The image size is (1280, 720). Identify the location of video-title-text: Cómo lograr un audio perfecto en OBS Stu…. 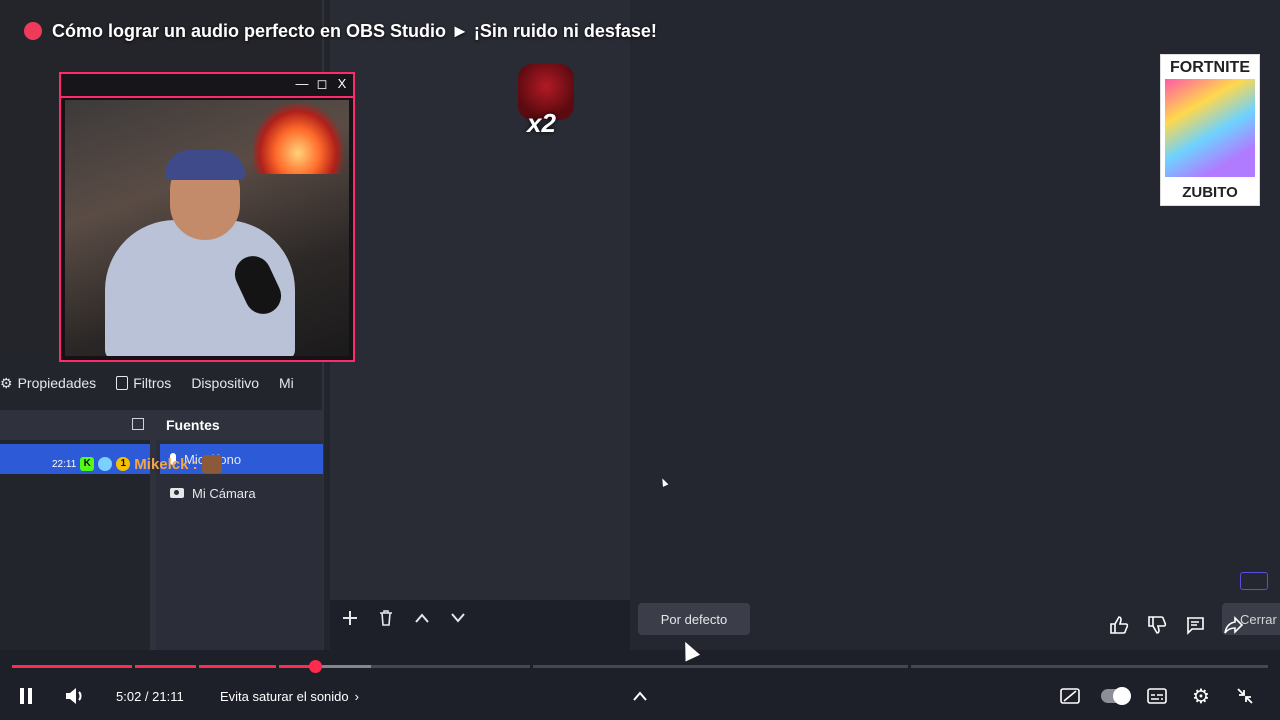
(354, 30).